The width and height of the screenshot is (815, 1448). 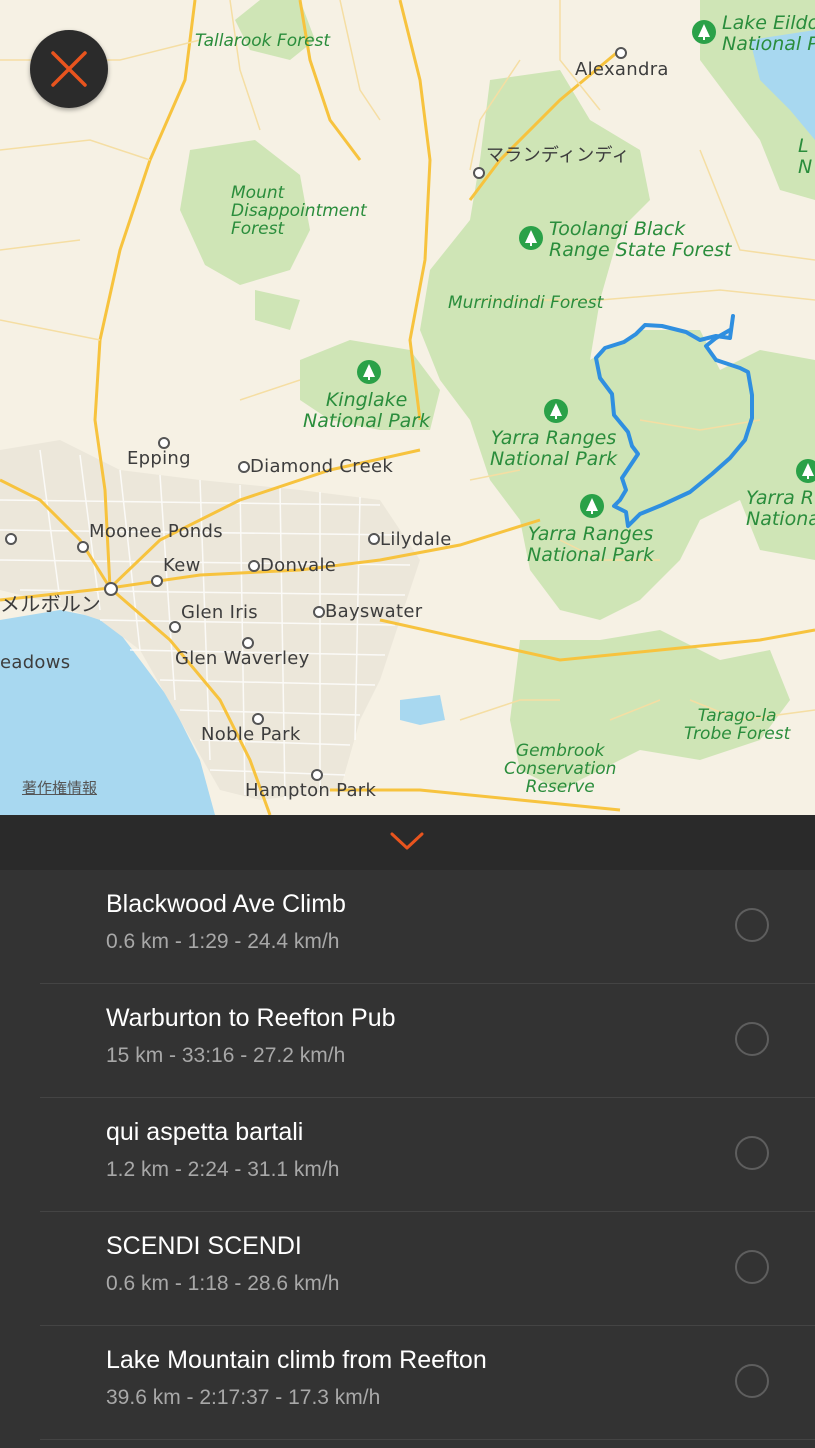 I want to click on map-dot-diamond-creek, so click(x=244, y=467).